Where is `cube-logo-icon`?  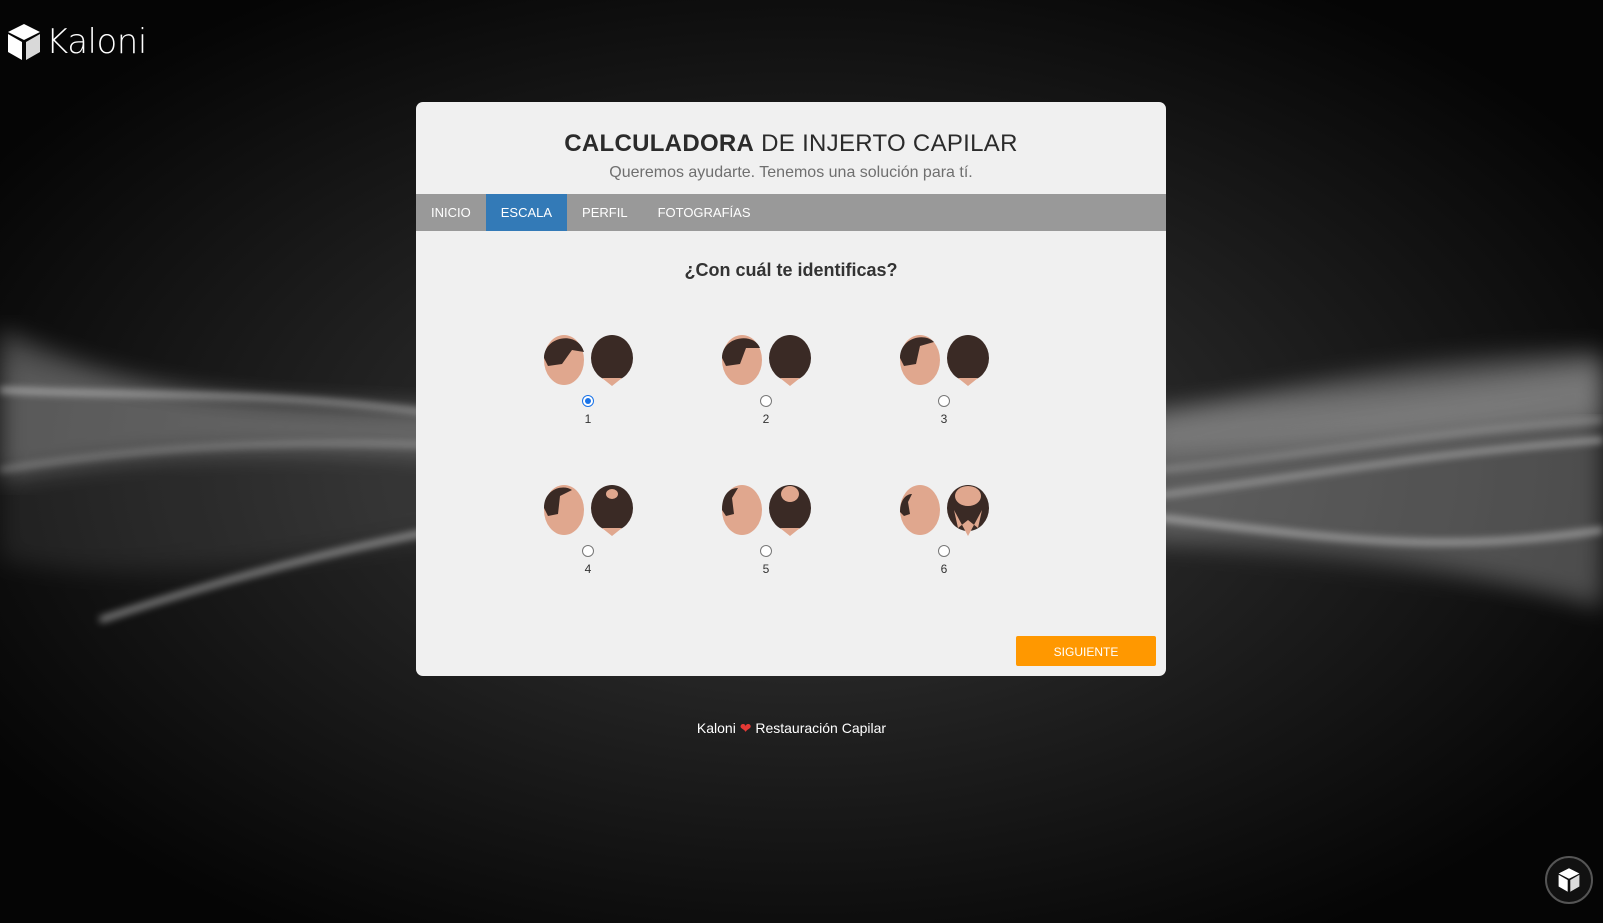 cube-logo-icon is located at coordinates (24, 42).